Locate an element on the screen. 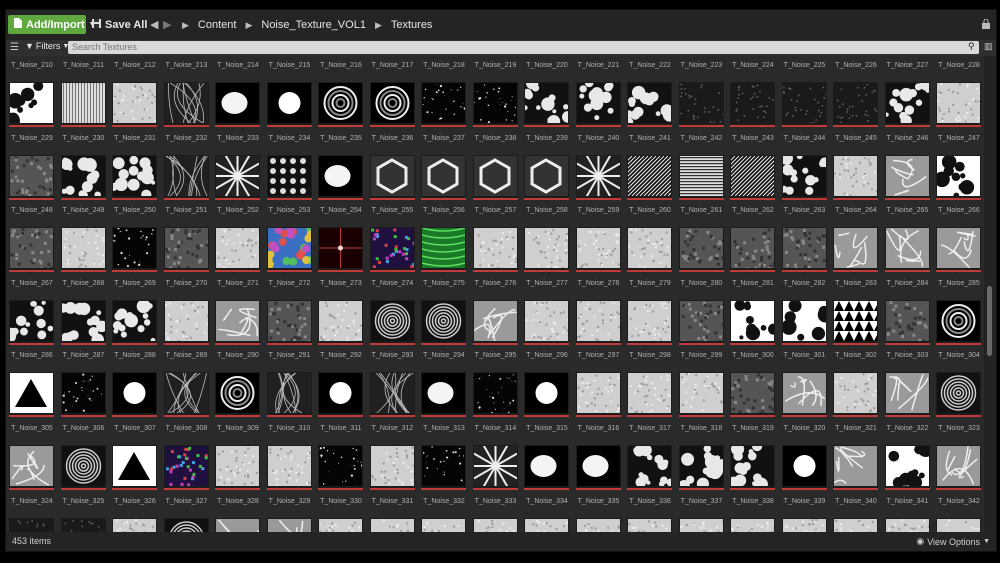  view-options-button: ◉ View Options ▼ is located at coordinates (953, 541).